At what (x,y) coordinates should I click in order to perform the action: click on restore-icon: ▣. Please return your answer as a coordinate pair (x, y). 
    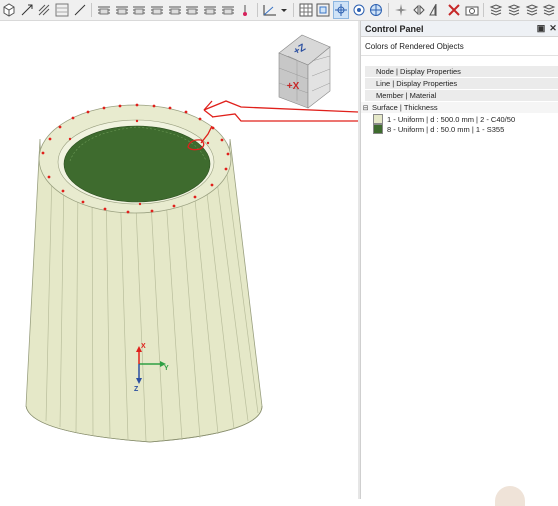
    Looking at the image, I should click on (541, 28).